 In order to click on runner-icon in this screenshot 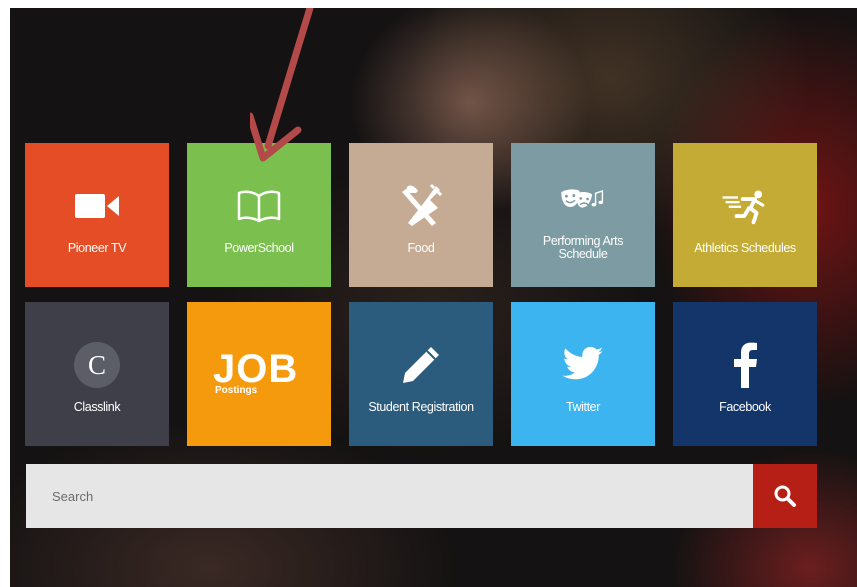, I will do `click(745, 206)`.